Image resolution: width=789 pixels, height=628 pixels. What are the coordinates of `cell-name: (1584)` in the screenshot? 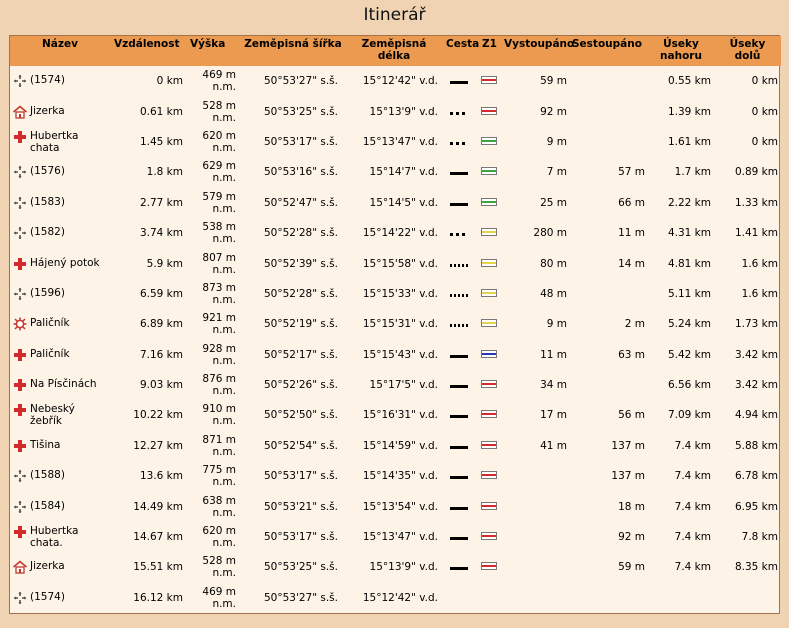 It's located at (60, 506).